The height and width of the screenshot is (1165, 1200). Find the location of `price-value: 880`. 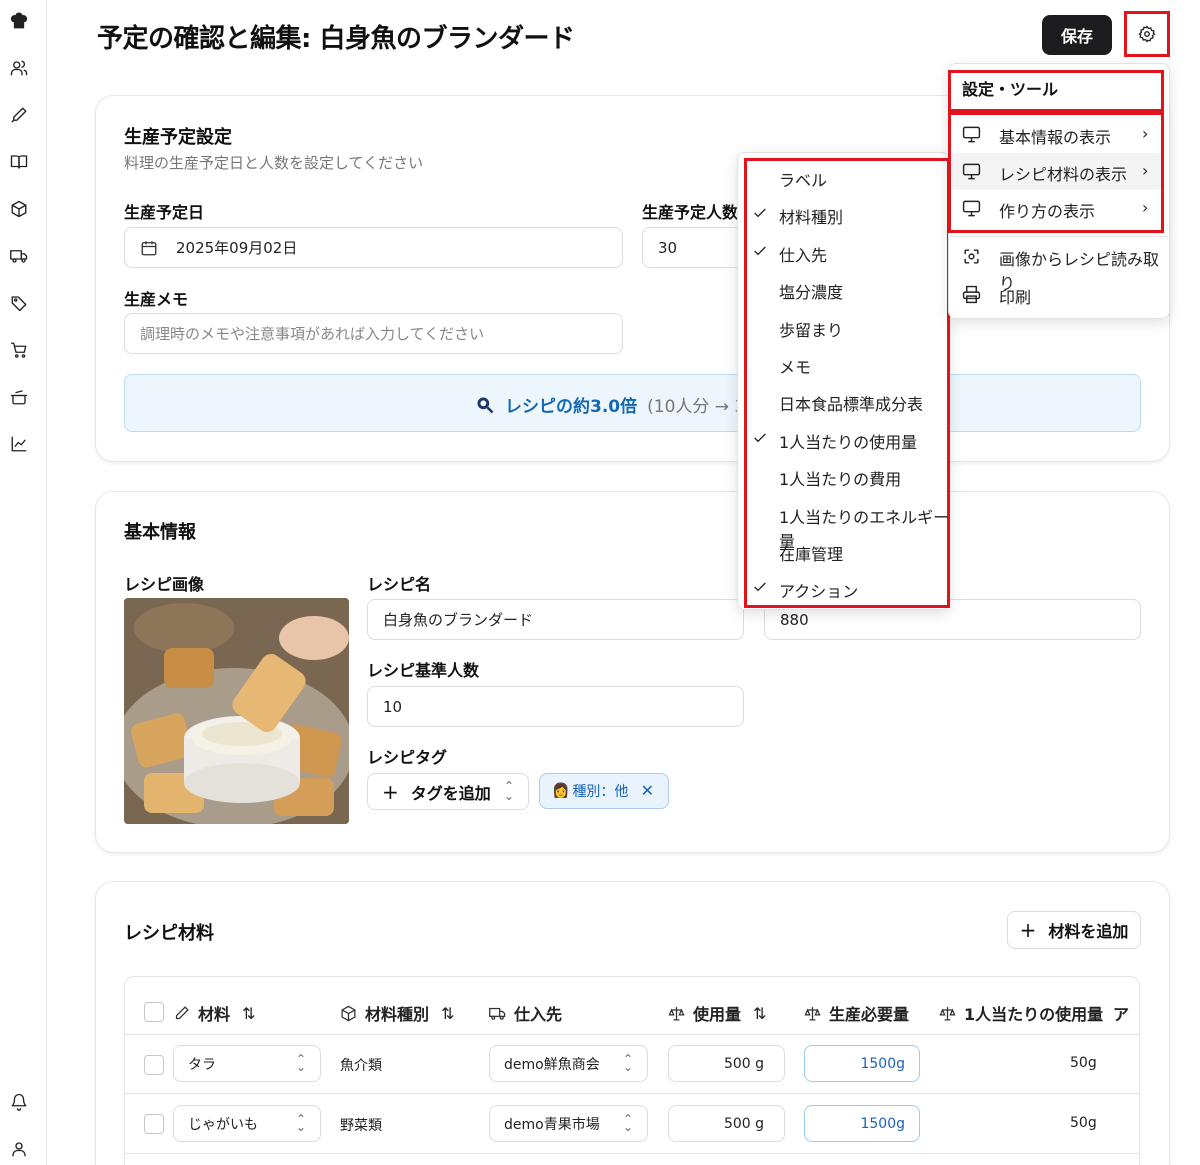

price-value: 880 is located at coordinates (794, 619).